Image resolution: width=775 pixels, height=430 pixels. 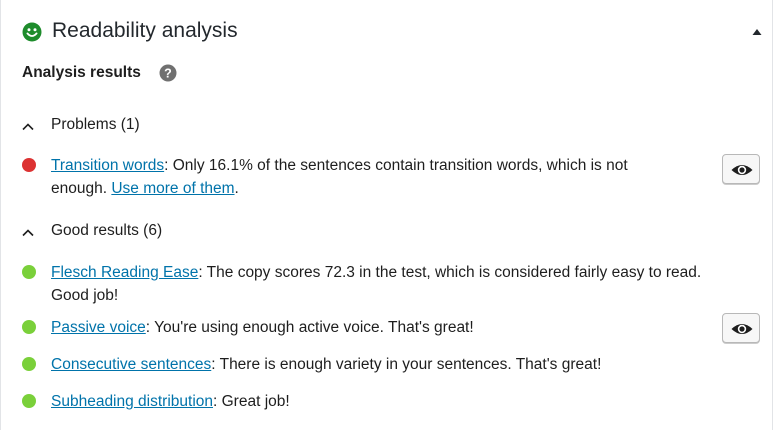 I want to click on collapse-panel-icon, so click(x=757, y=32).